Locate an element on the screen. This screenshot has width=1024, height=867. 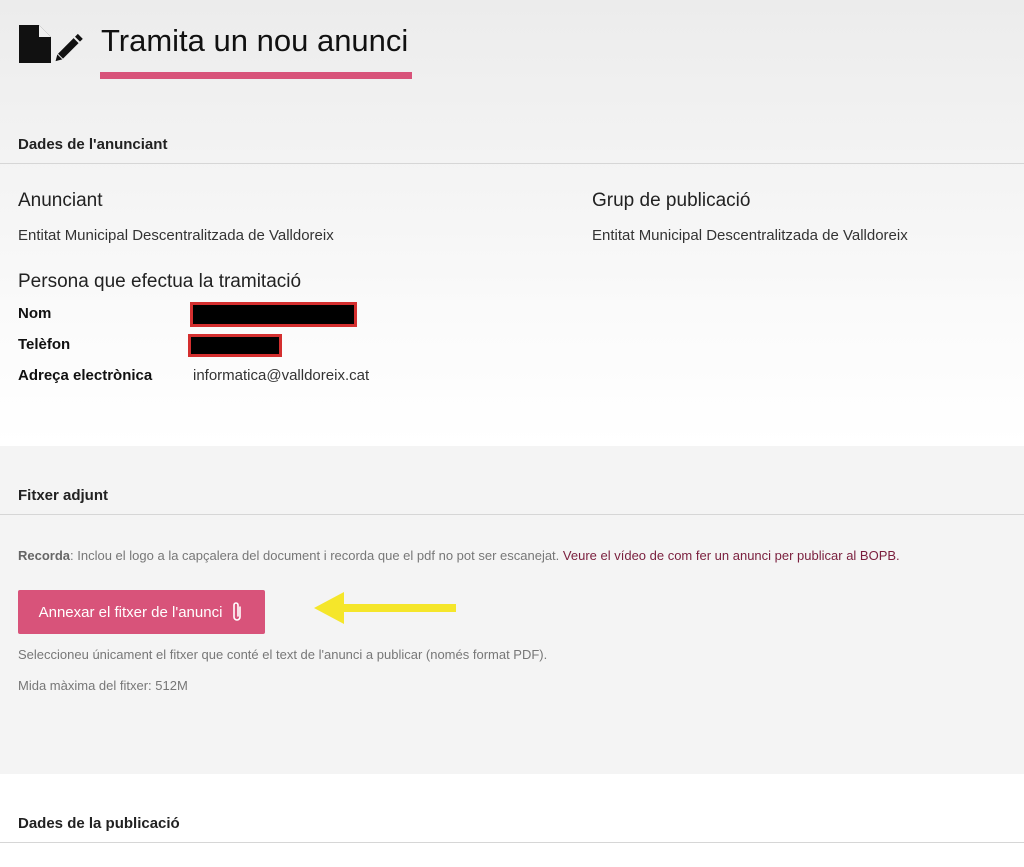
attach-file-button: Annexar el fitxer de l'anunci is located at coordinates (141, 612).